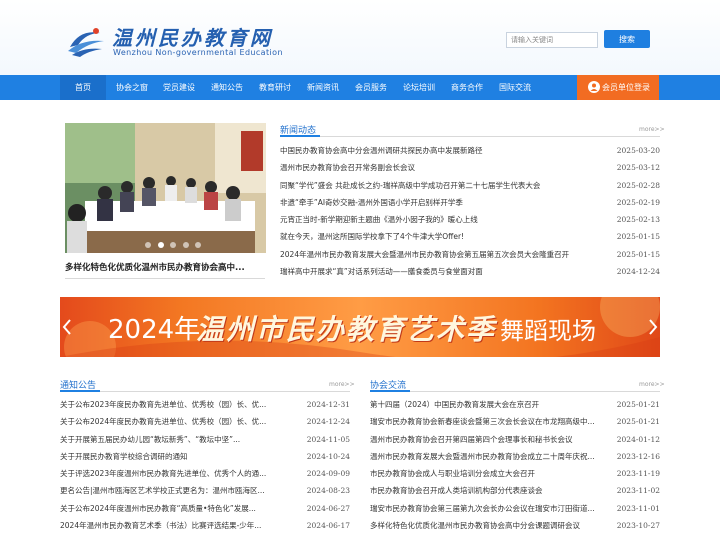 This screenshot has width=720, height=540. I want to click on list-item-title: 市民办教育协会成人与职业培训分会成立大会召开, so click(490, 473).